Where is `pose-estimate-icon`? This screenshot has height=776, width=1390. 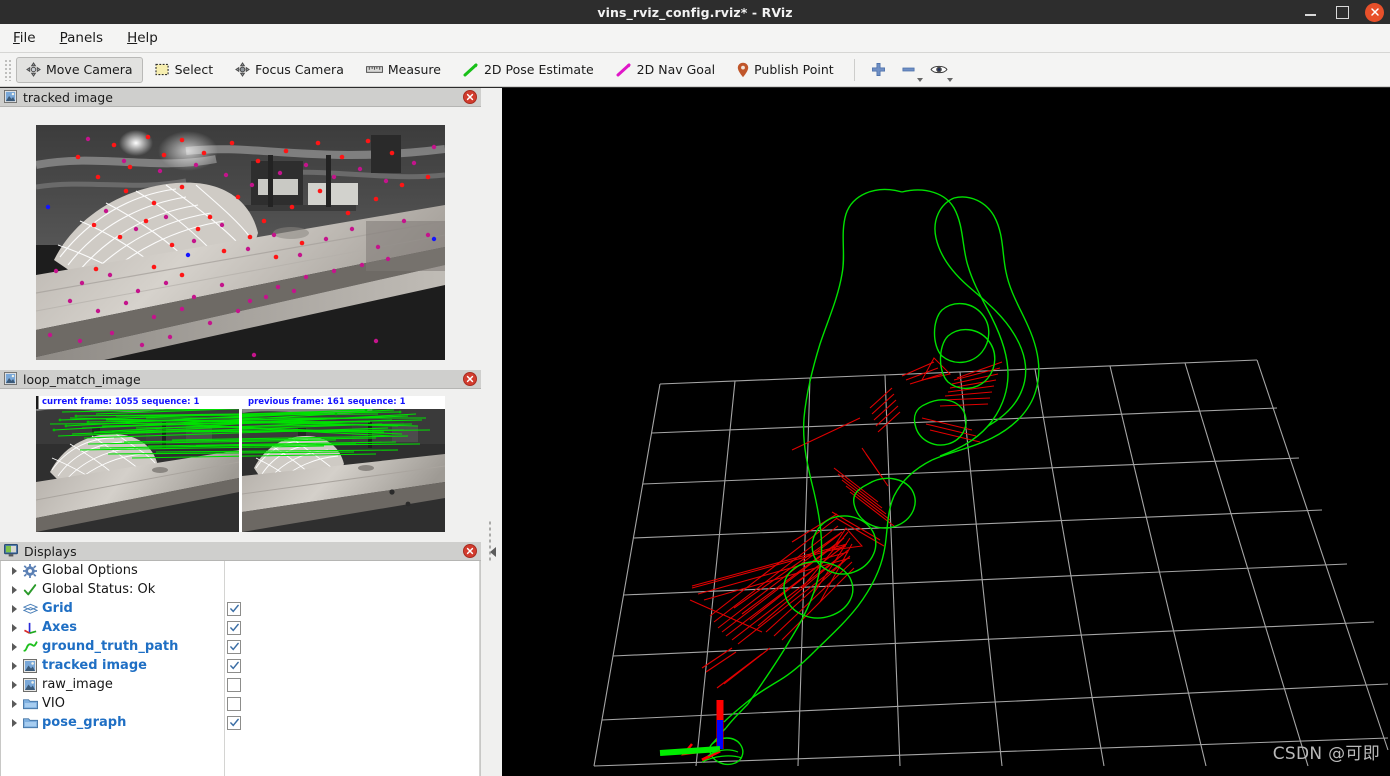 pose-estimate-icon is located at coordinates (471, 70).